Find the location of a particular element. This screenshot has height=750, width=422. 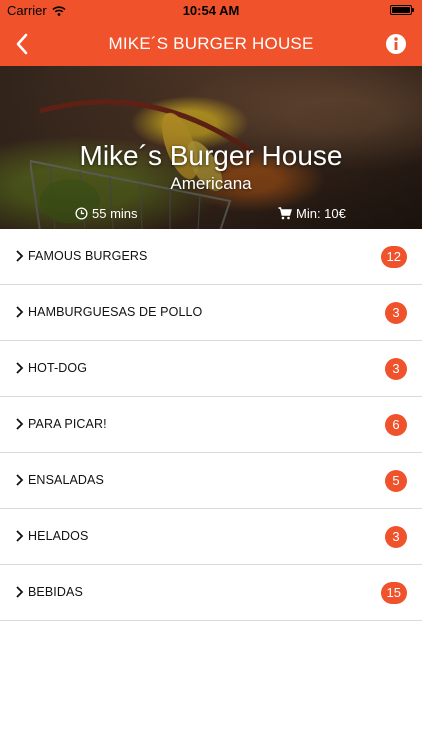

category-label: HOT-DOG is located at coordinates (58, 368).